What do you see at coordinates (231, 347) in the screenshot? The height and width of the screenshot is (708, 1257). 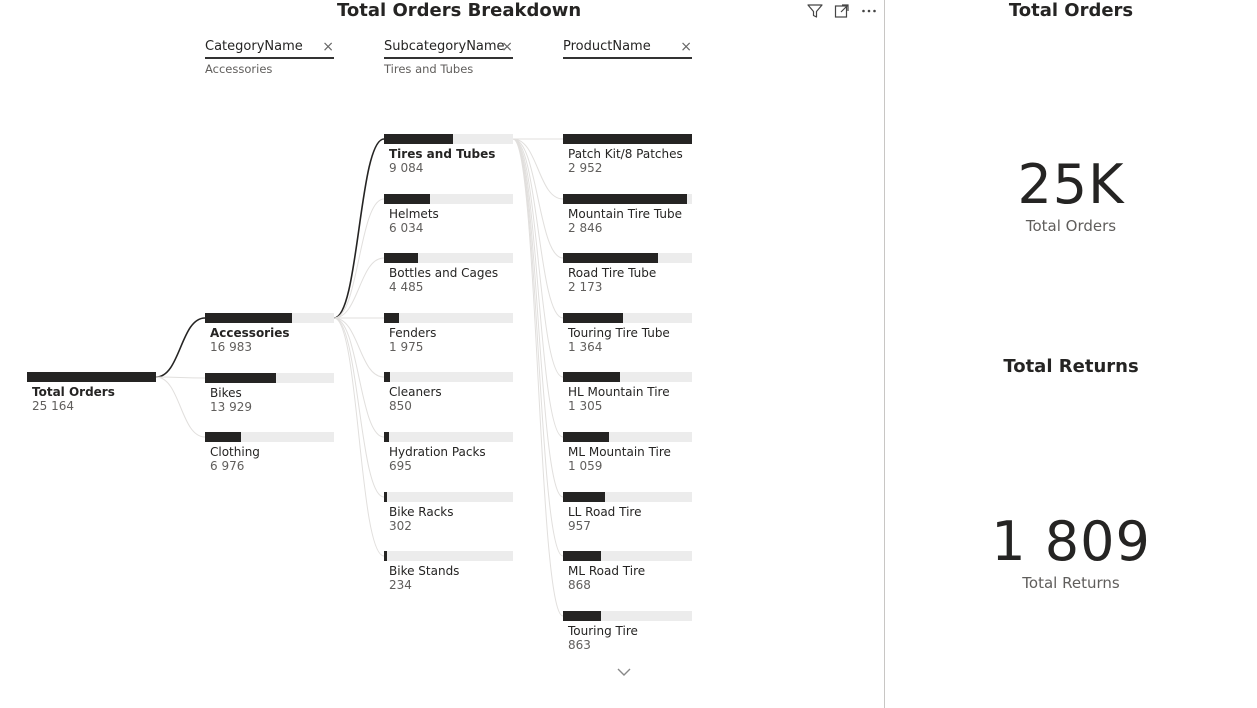 I see `node-value: 16 983` at bounding box center [231, 347].